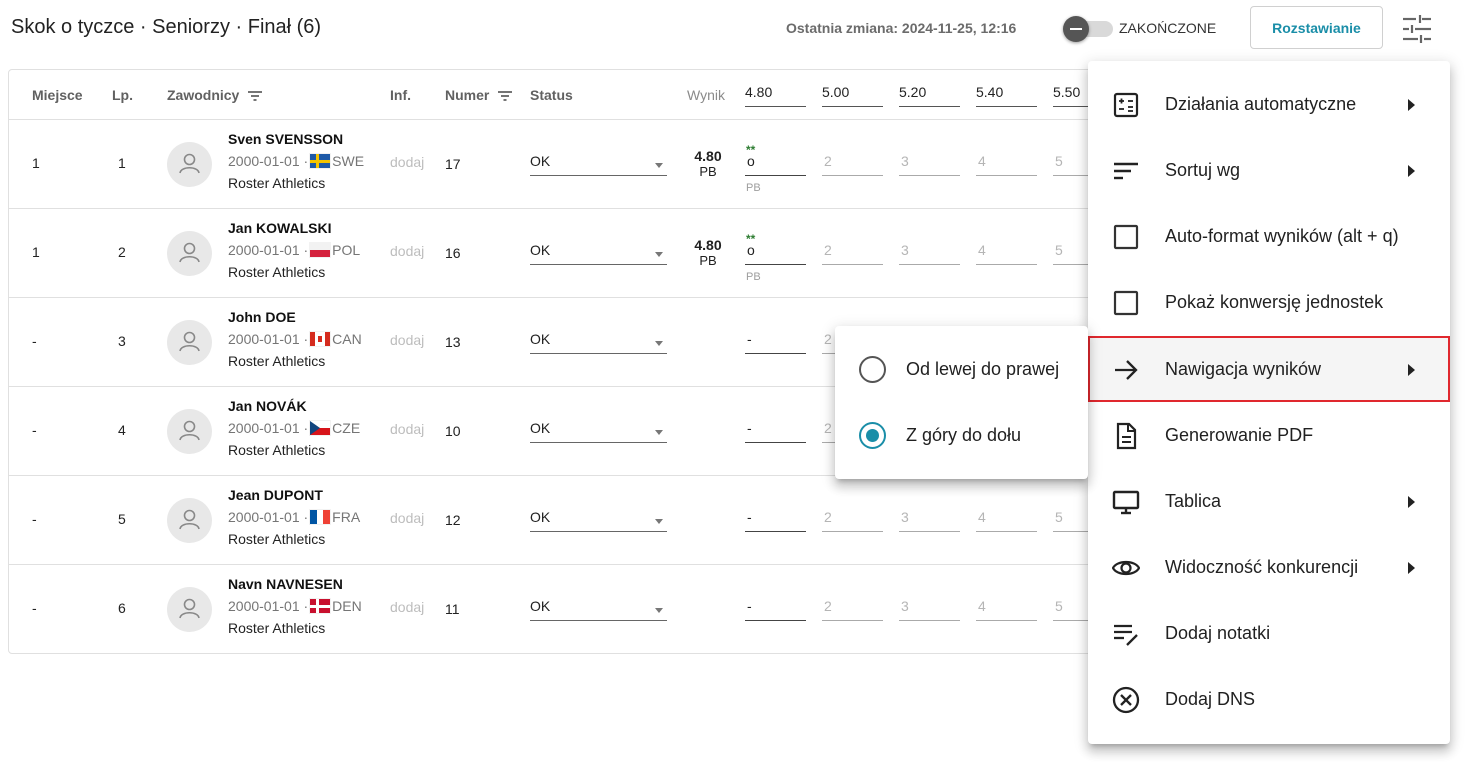  Describe the element at coordinates (1269, 236) in the screenshot. I see `menu-item-auto-format: Auto-format wyników (alt + q)` at that location.